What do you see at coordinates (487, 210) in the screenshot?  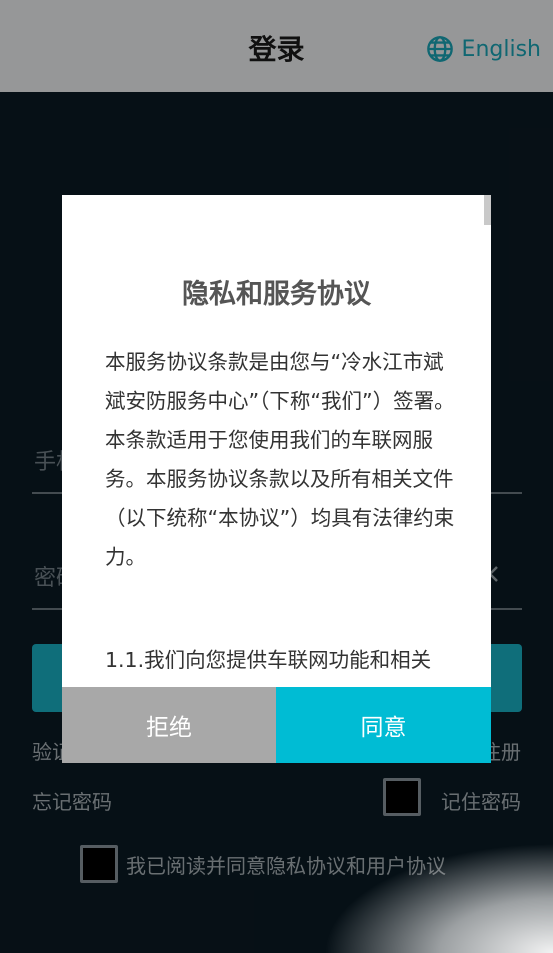 I see `scrollbar-thumb` at bounding box center [487, 210].